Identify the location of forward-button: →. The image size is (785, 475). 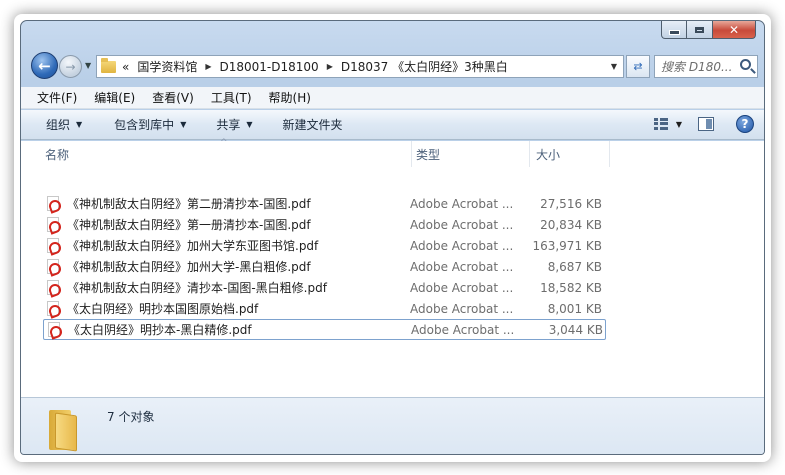
(70, 66).